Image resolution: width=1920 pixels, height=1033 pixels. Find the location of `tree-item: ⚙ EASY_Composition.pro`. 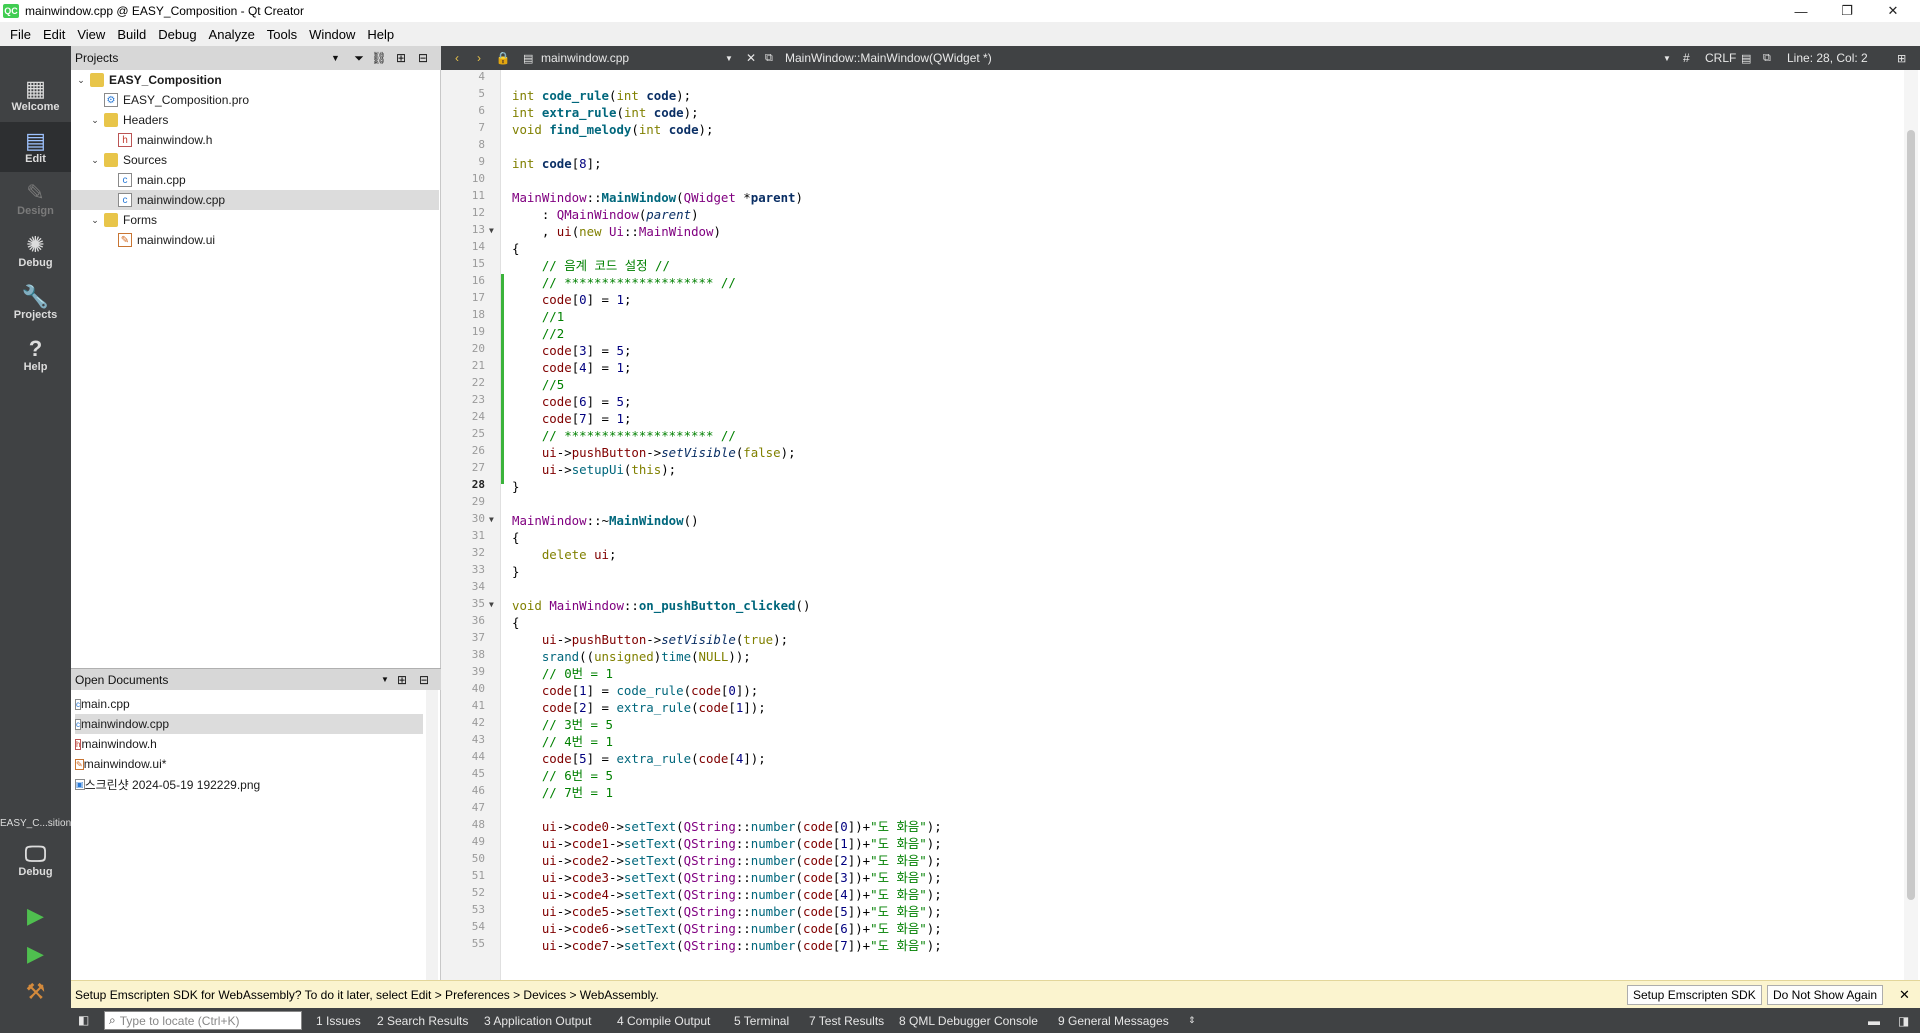

tree-item: ⚙ EASY_Composition.pro is located at coordinates (255, 100).